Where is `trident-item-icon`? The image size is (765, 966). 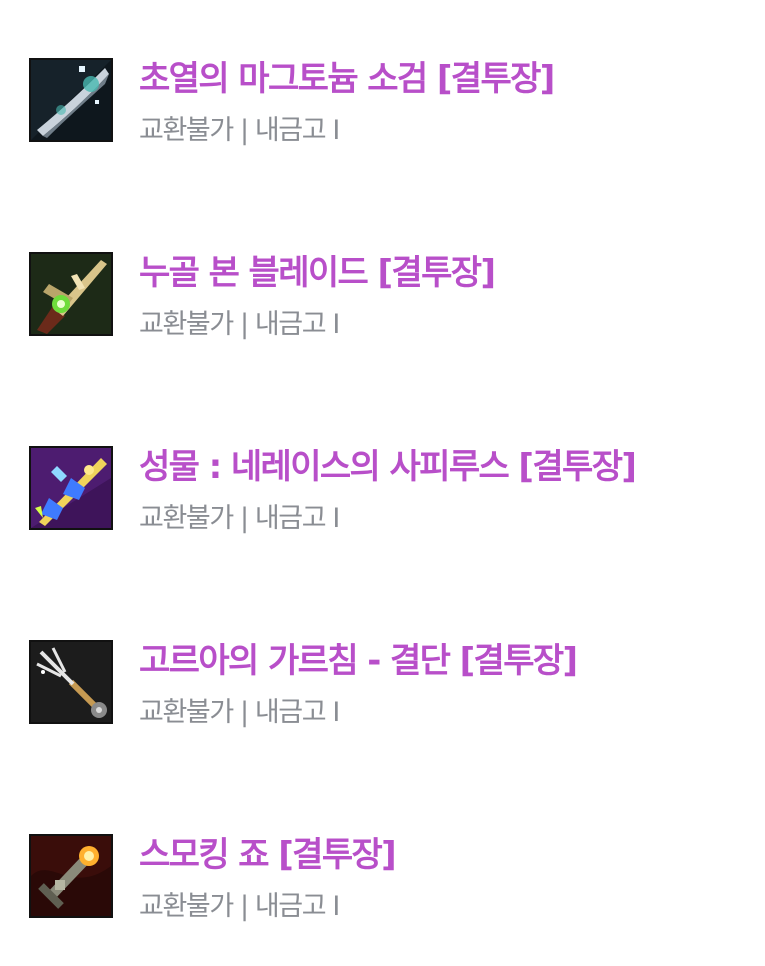
trident-item-icon is located at coordinates (71, 682).